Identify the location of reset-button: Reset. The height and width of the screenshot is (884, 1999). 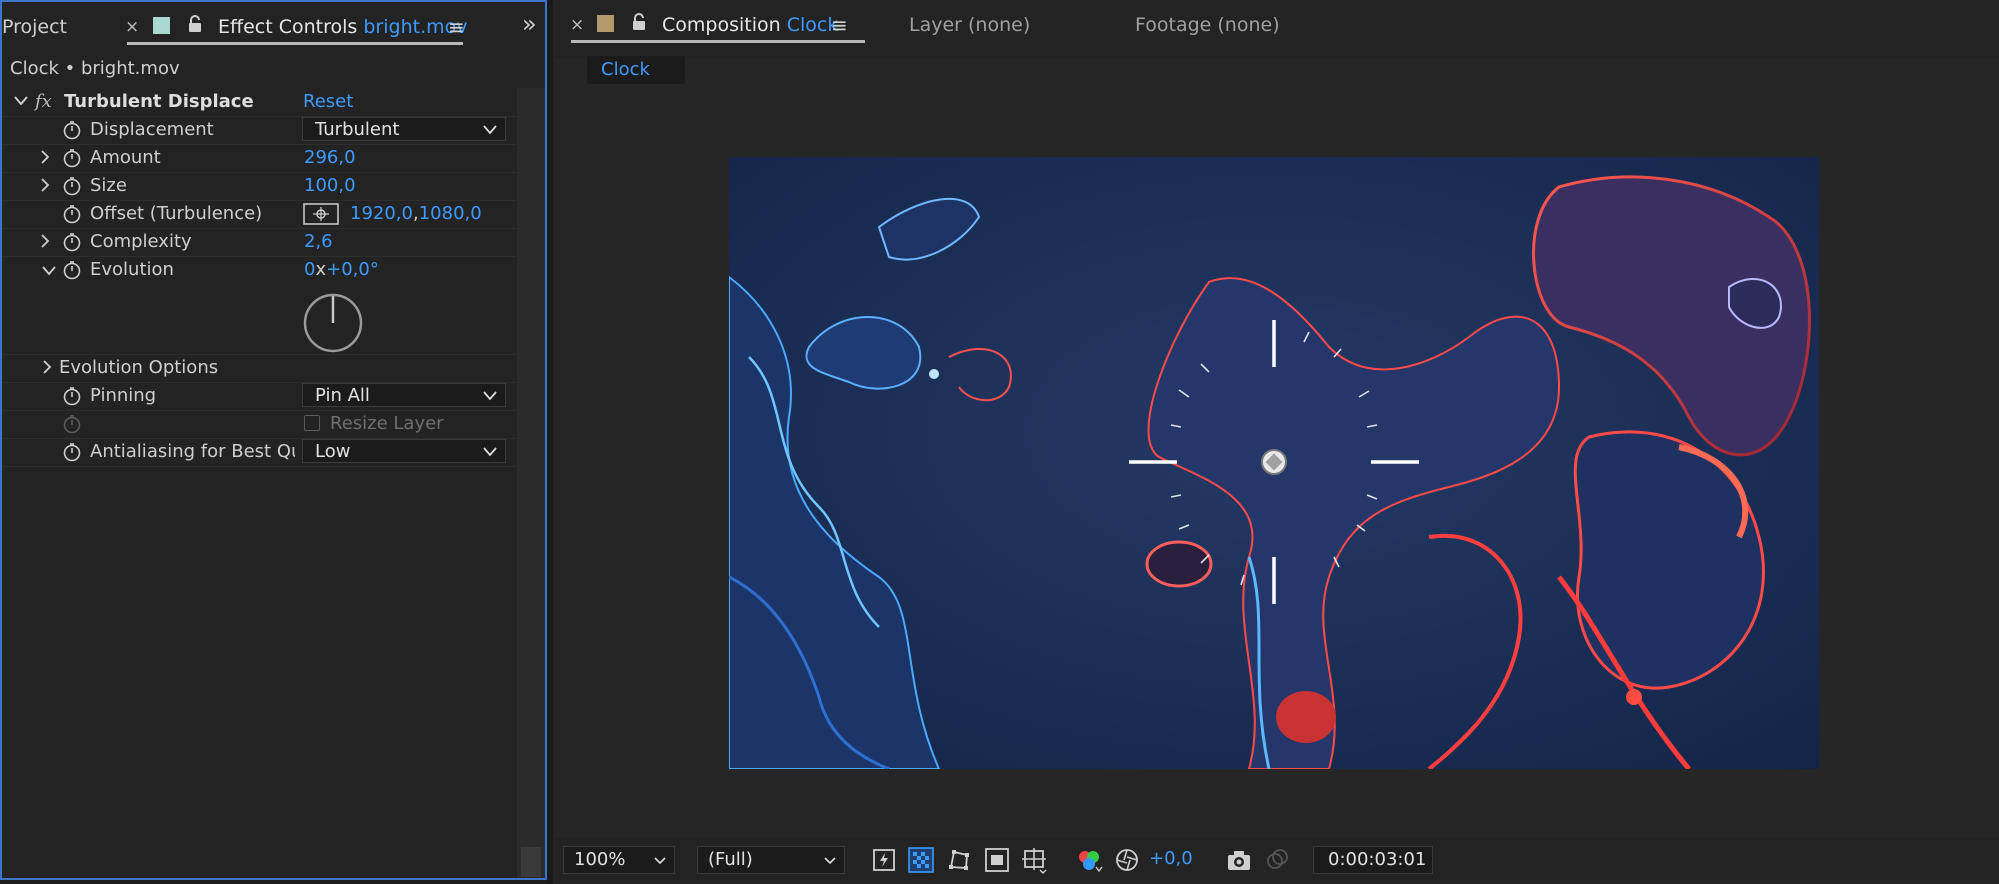
(328, 101).